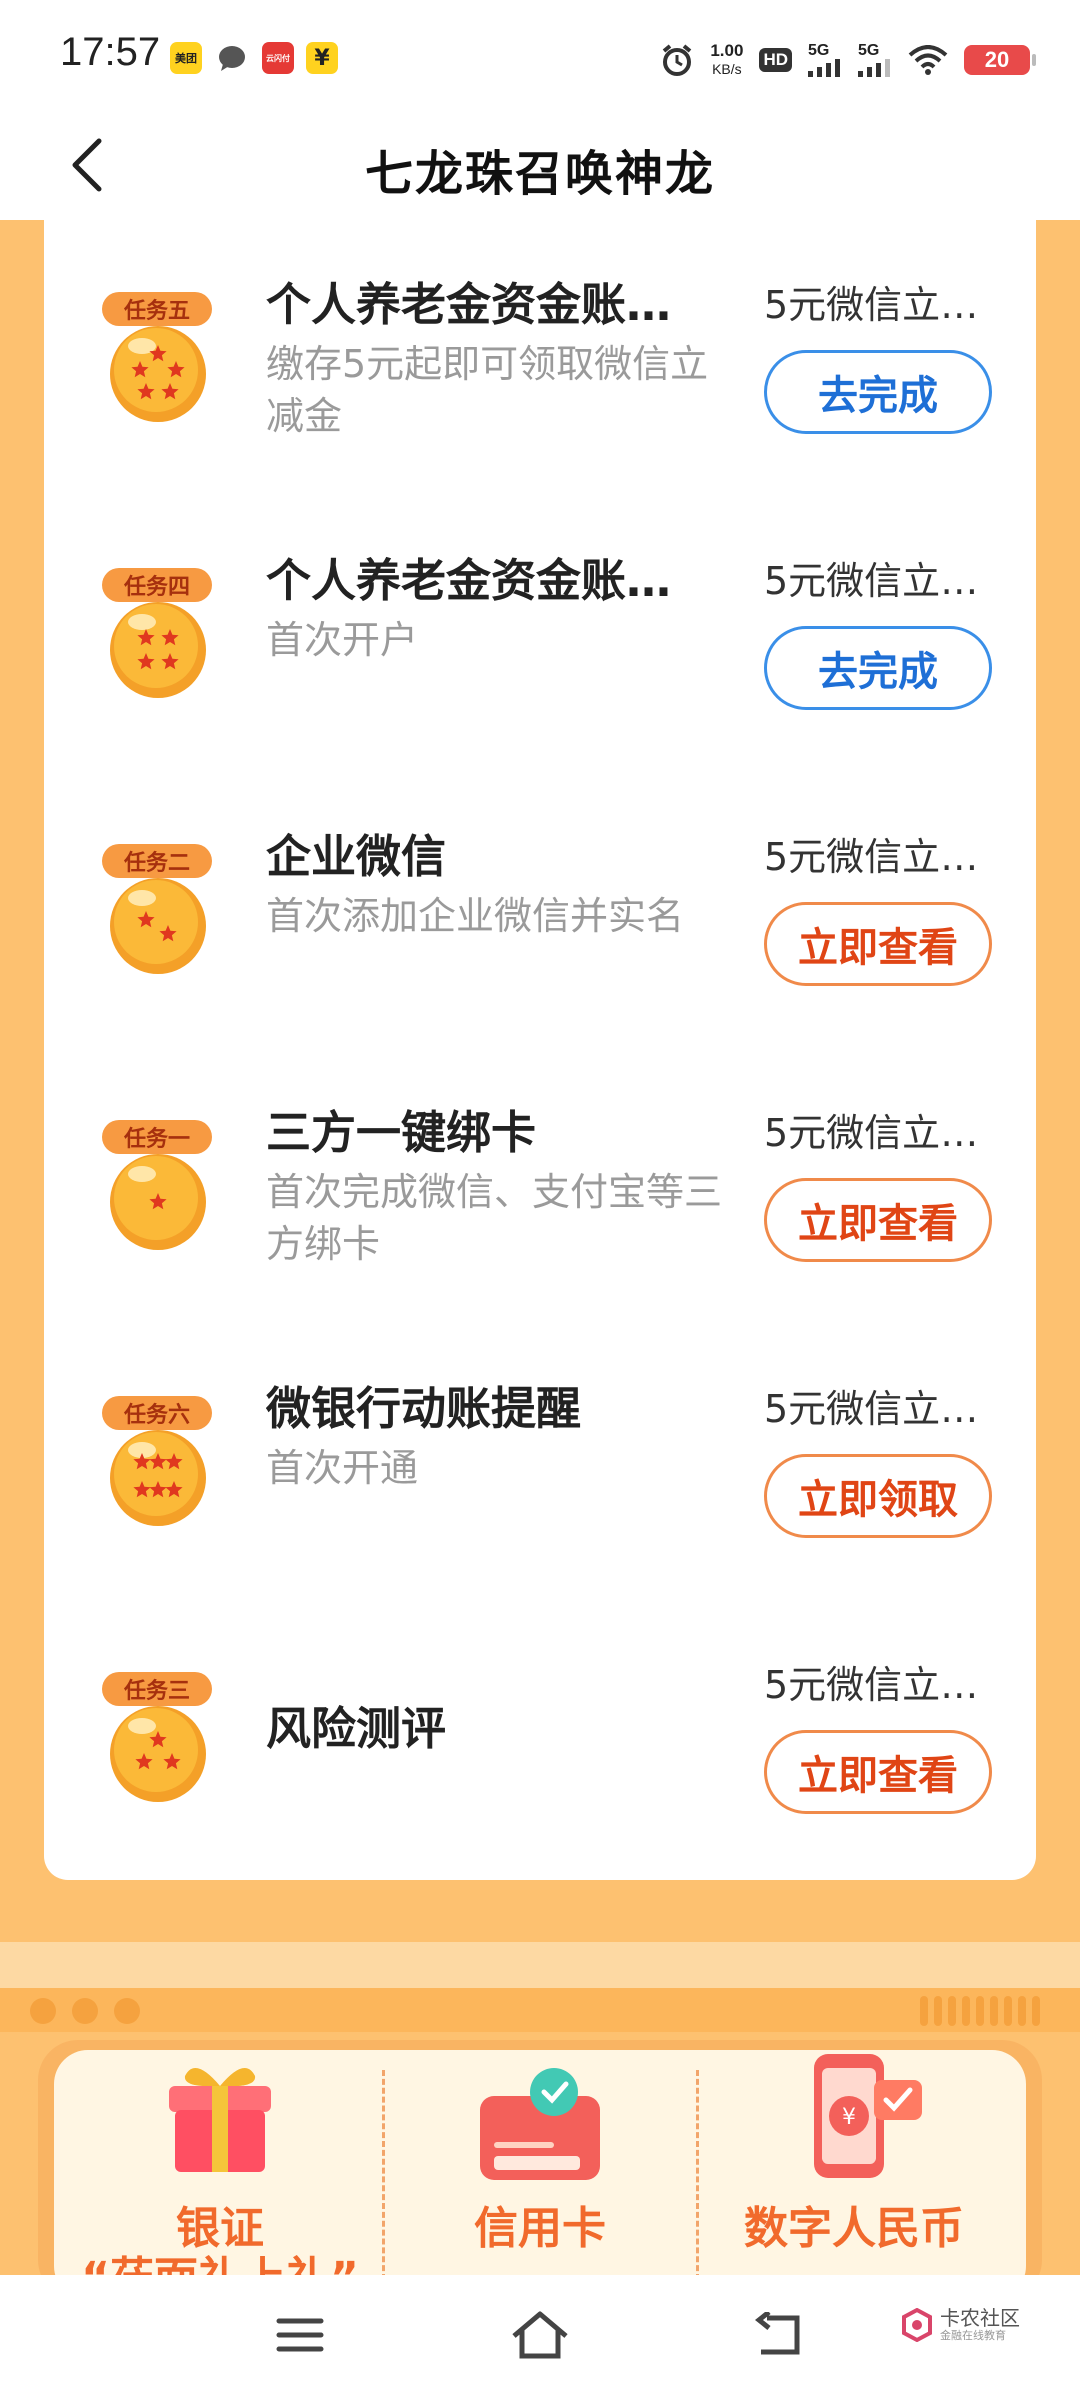 The width and height of the screenshot is (1080, 2400). What do you see at coordinates (540, 1462) in the screenshot?
I see `task-row: 任务六 微银行动账提醒首次开通 5元微信立减金立即领取` at bounding box center [540, 1462].